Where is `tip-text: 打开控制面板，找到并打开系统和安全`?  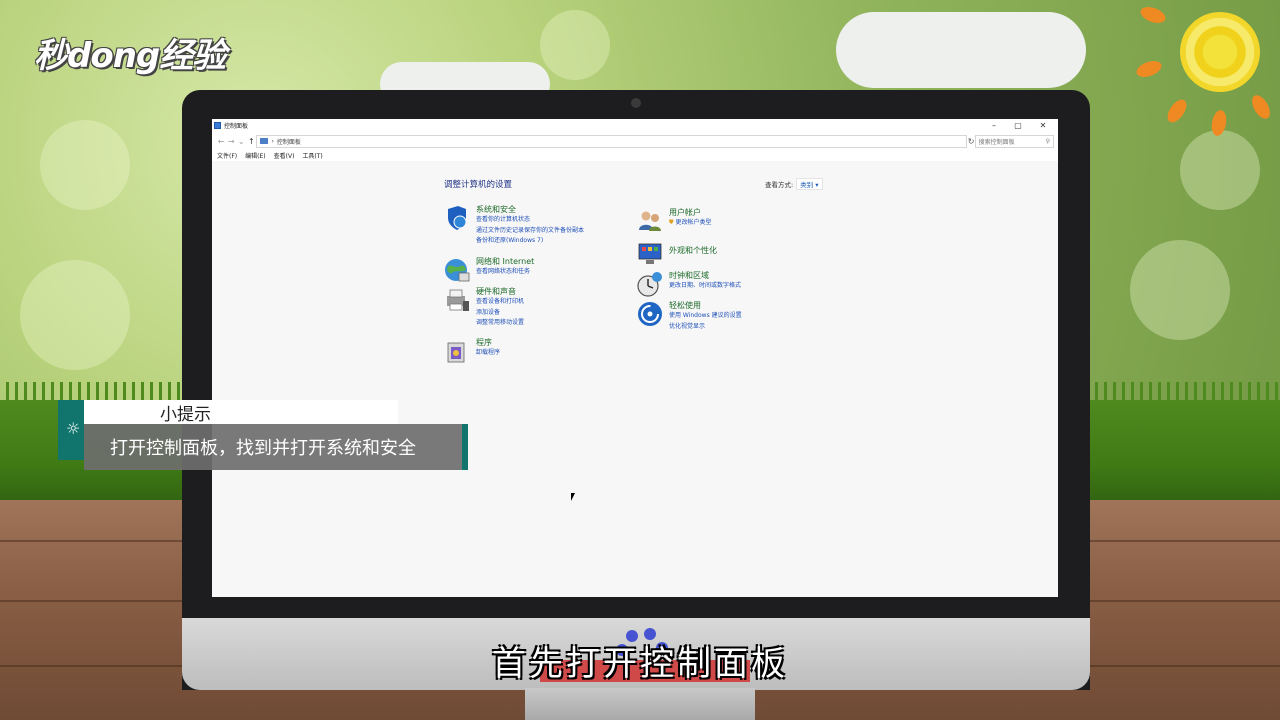
tip-text: 打开控制面板，找到并打开系统和安全 is located at coordinates (263, 448).